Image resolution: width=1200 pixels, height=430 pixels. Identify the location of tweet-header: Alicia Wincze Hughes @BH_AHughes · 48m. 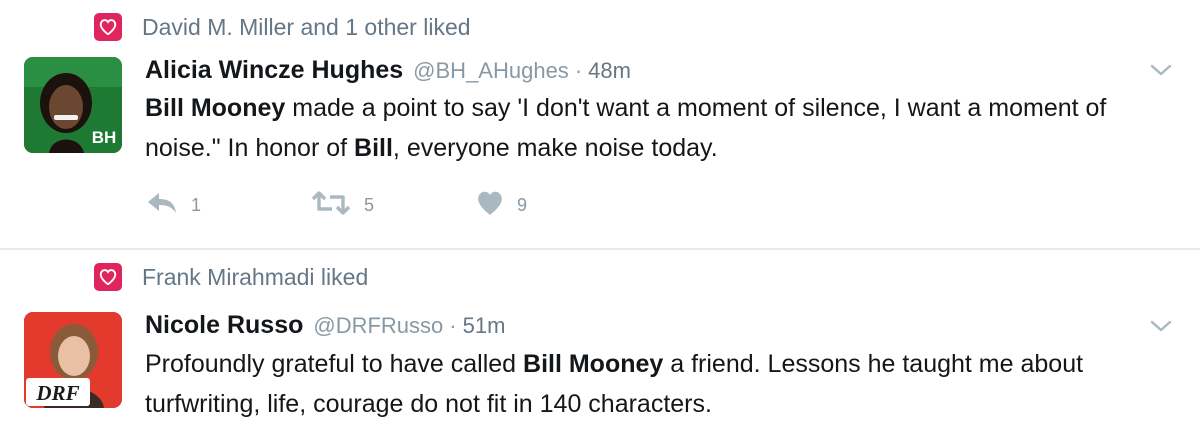
(388, 70).